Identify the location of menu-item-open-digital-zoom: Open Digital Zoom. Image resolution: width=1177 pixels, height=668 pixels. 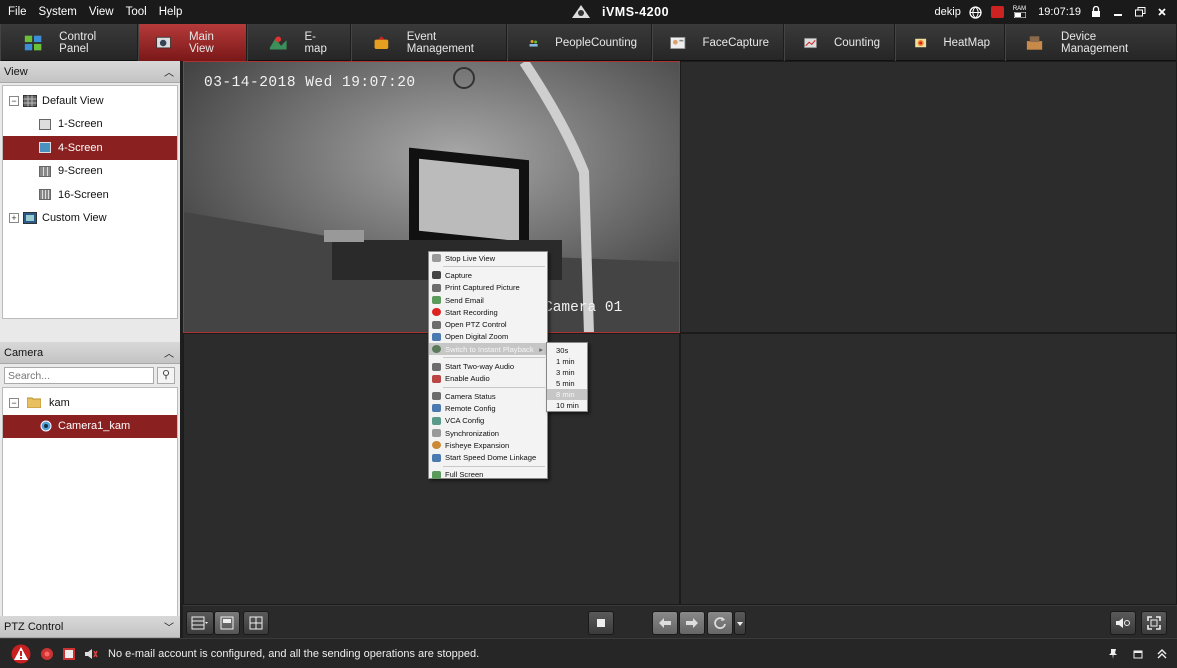
(488, 337).